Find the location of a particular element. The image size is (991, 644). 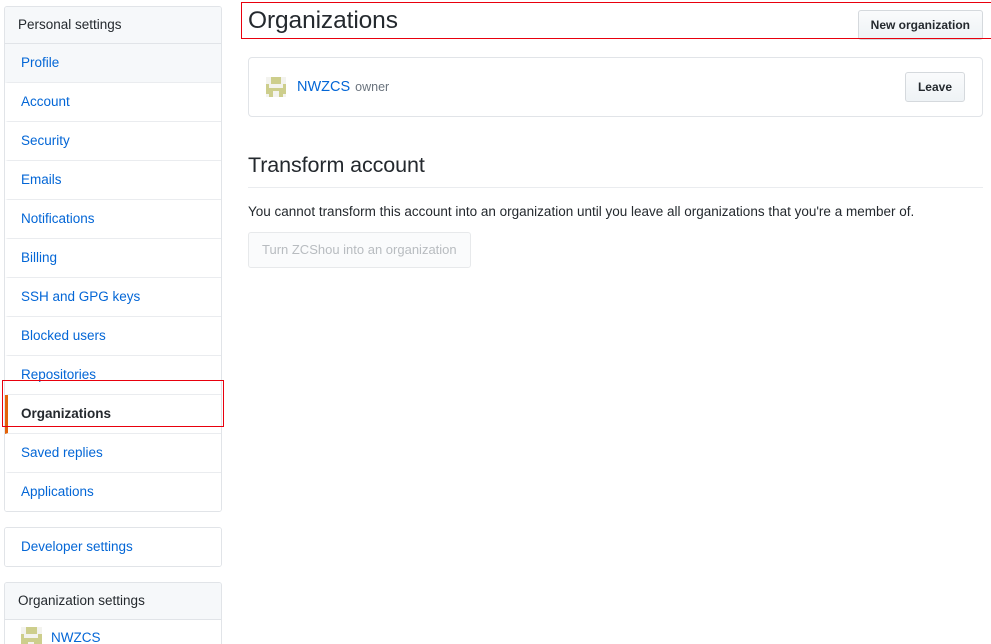

sidebar-item-blocked-users: Blocked users is located at coordinates (113, 336).